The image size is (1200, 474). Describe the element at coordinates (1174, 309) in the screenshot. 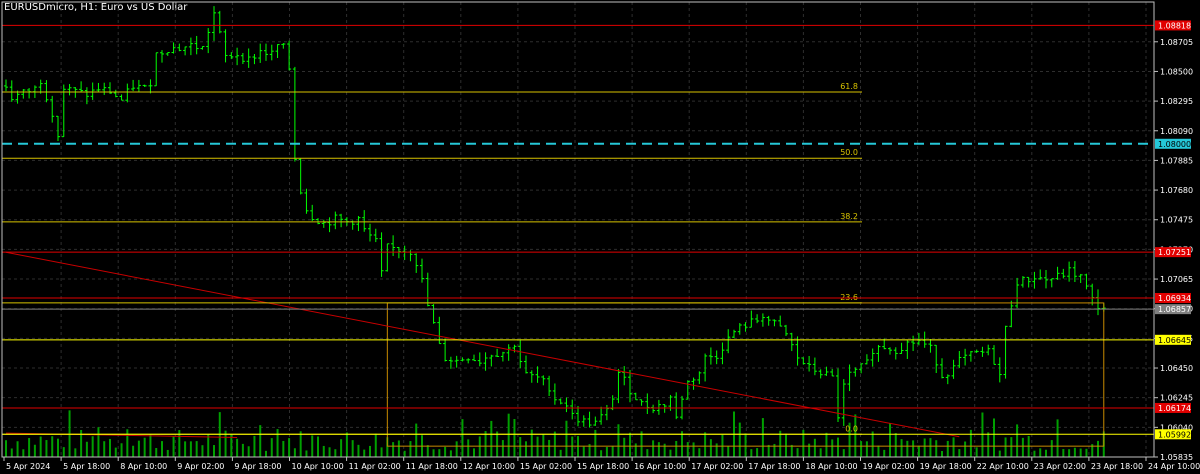

I see `price-label-text: 1.06857` at that location.